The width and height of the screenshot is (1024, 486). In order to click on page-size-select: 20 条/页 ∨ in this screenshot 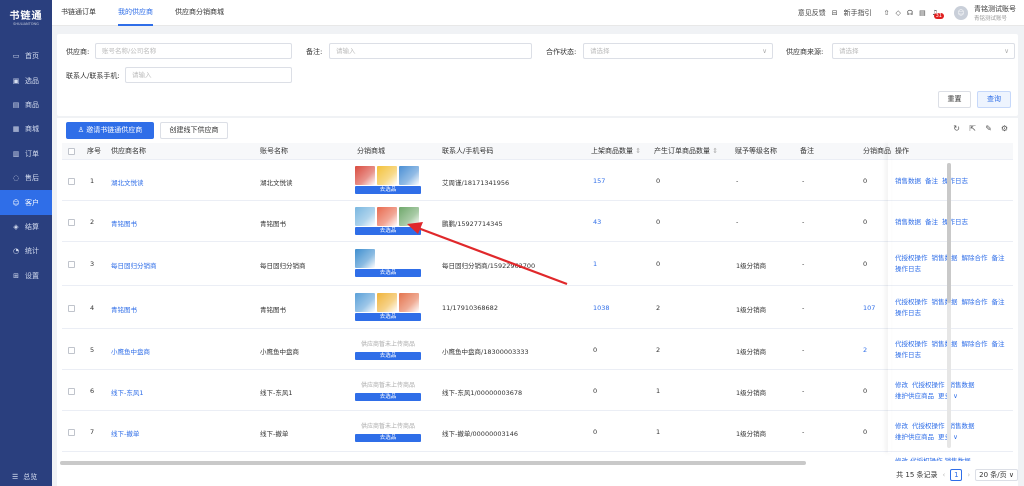, I will do `click(996, 475)`.